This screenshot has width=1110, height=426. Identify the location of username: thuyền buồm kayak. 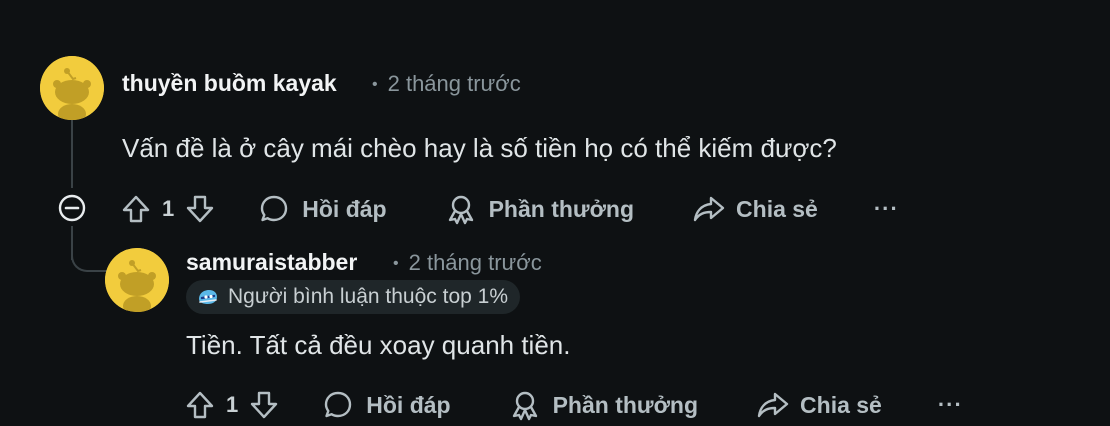
(229, 83).